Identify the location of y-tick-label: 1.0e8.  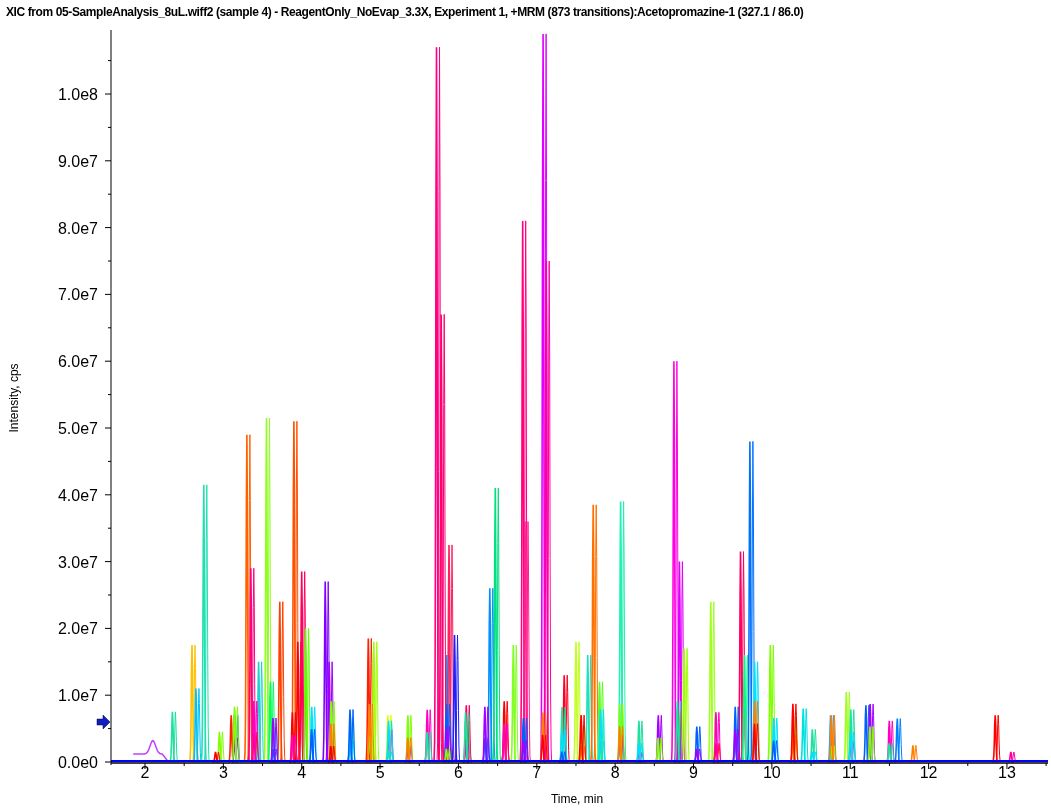
(77, 94).